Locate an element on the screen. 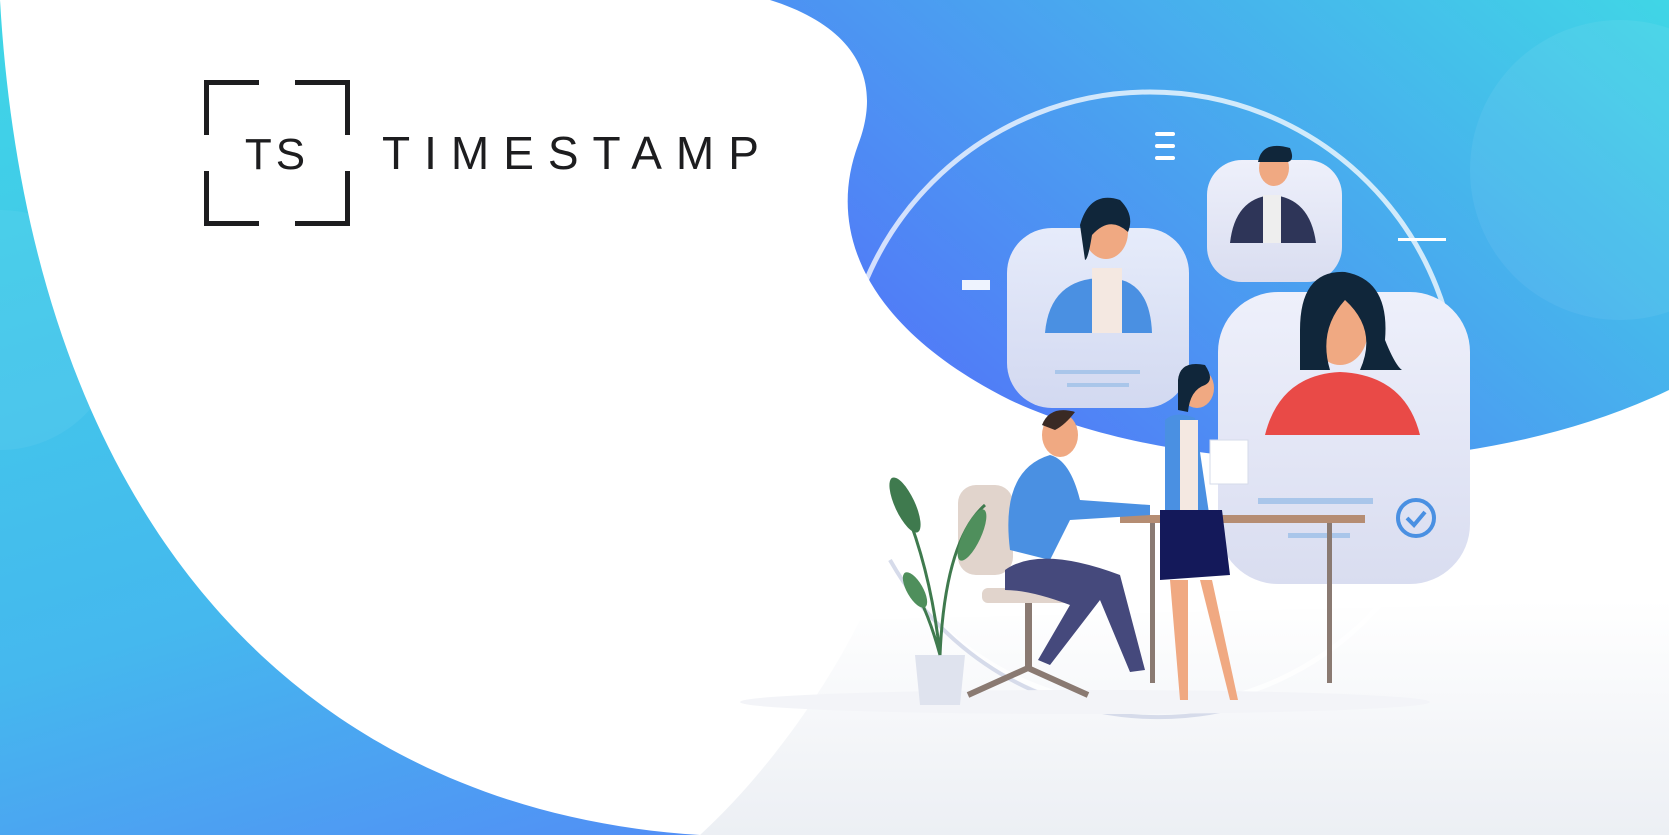 This screenshot has width=1669, height=835. logo-mark-text: TS is located at coordinates (277, 154).